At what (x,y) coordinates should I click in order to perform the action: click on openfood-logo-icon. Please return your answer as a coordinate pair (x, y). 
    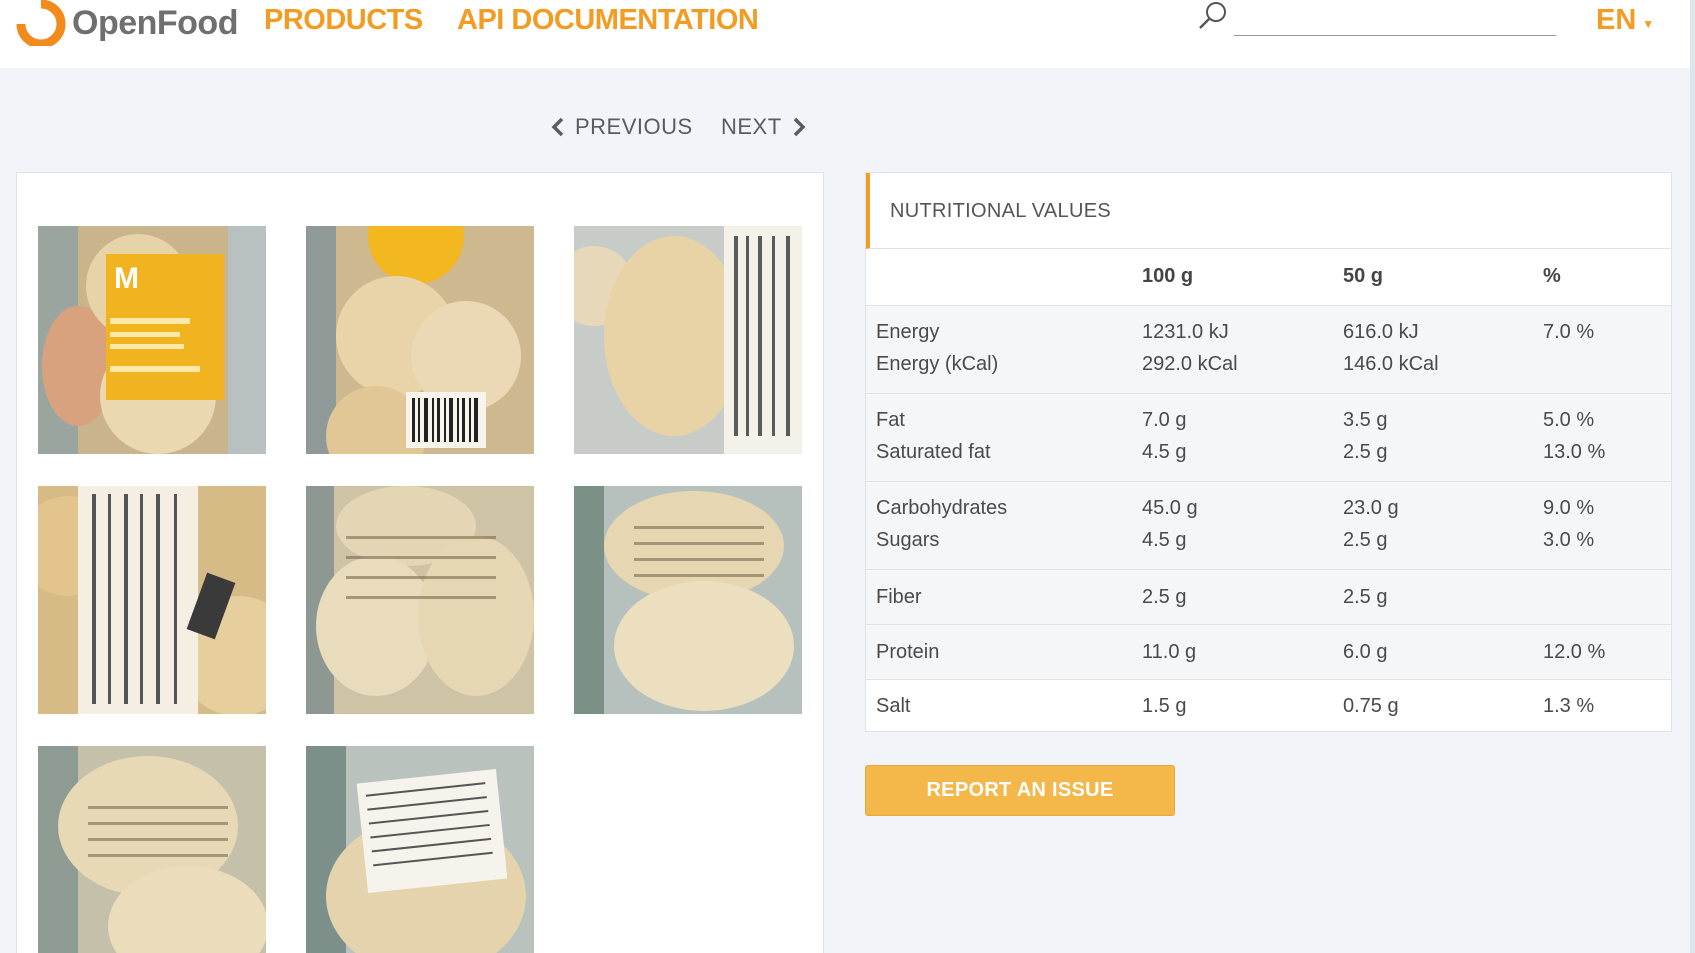
    Looking at the image, I should click on (41, 23).